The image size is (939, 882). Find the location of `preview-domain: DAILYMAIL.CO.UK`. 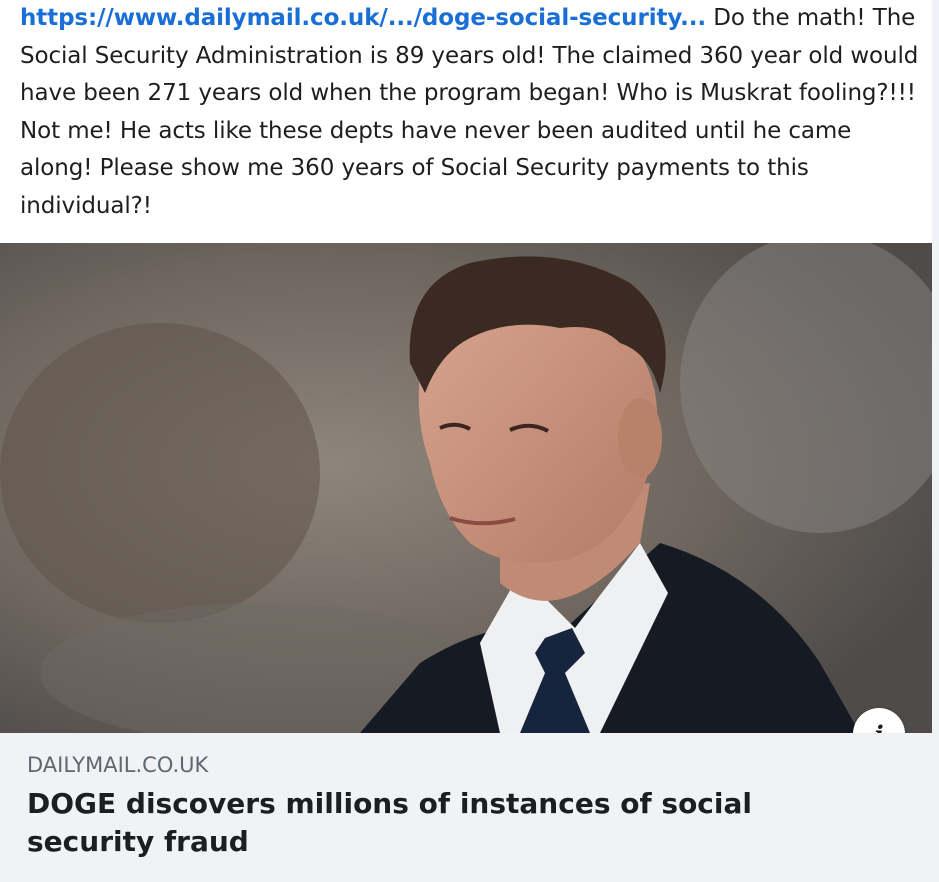

preview-domain: DAILYMAIL.CO.UK is located at coordinates (118, 765).